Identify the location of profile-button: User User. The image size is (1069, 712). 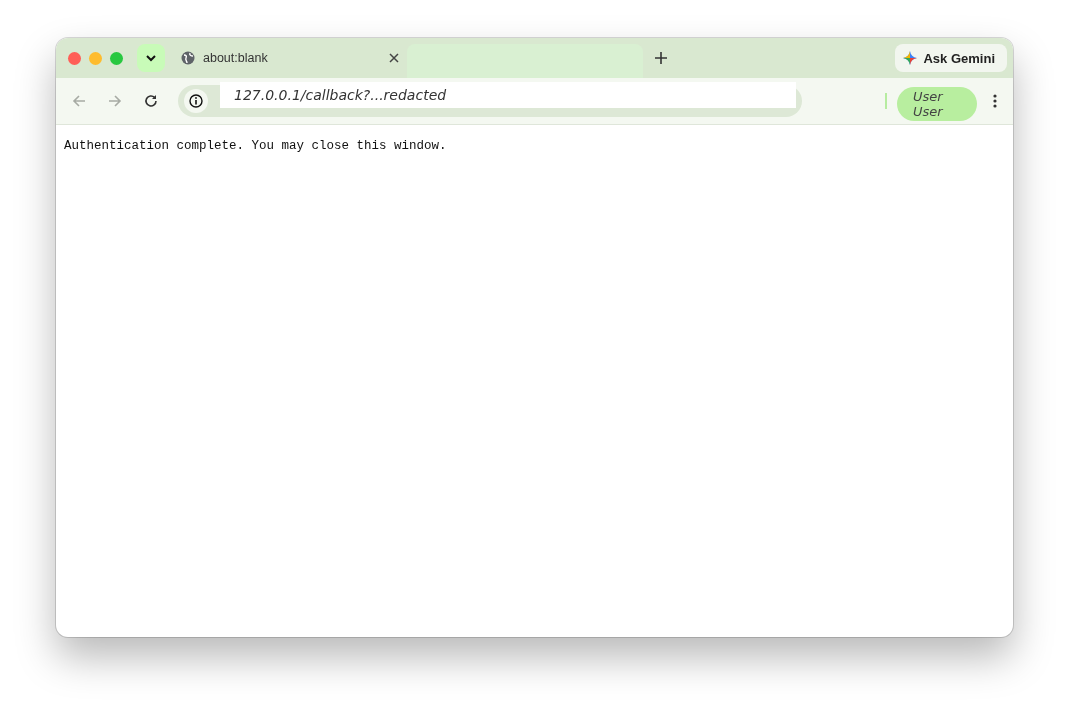
(937, 104).